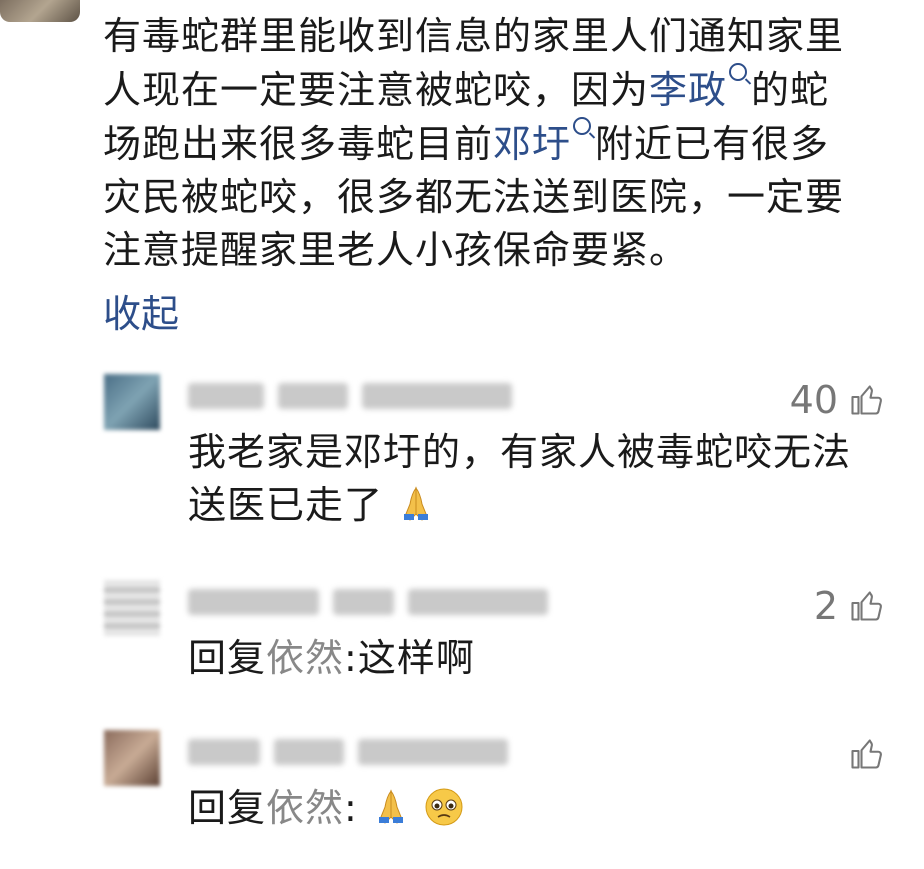  What do you see at coordinates (286, 505) in the screenshot?
I see `reply-text-content: 送医已走了` at bounding box center [286, 505].